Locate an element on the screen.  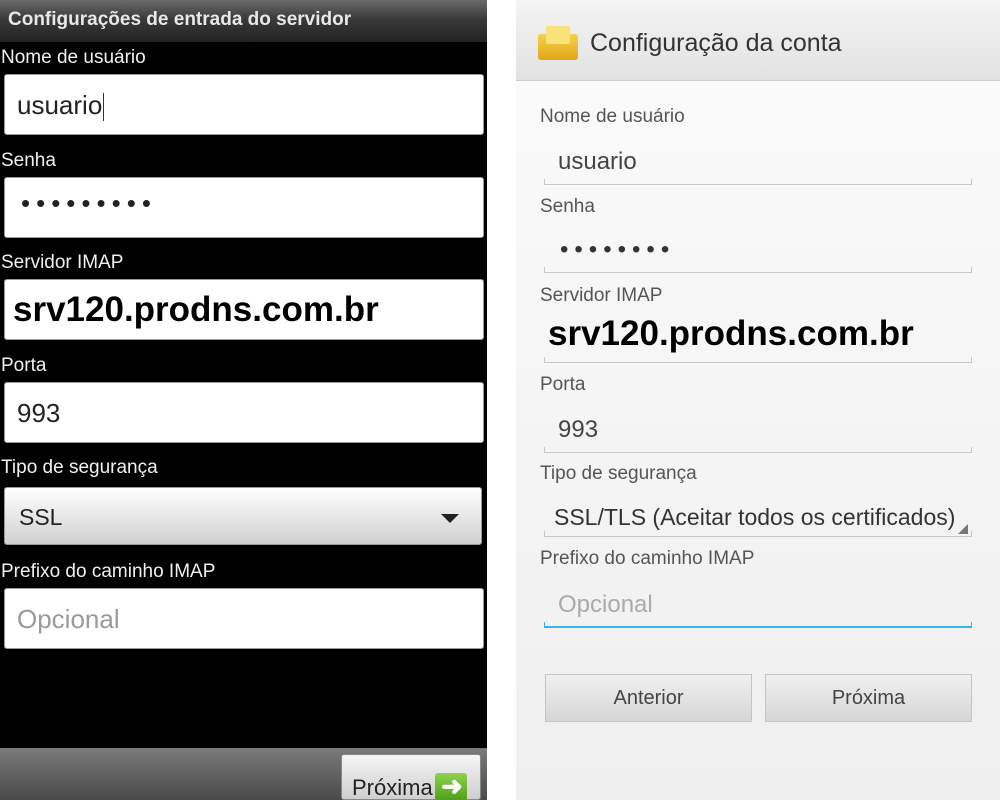
previous-button-label: Anterior is located at coordinates (648, 698).